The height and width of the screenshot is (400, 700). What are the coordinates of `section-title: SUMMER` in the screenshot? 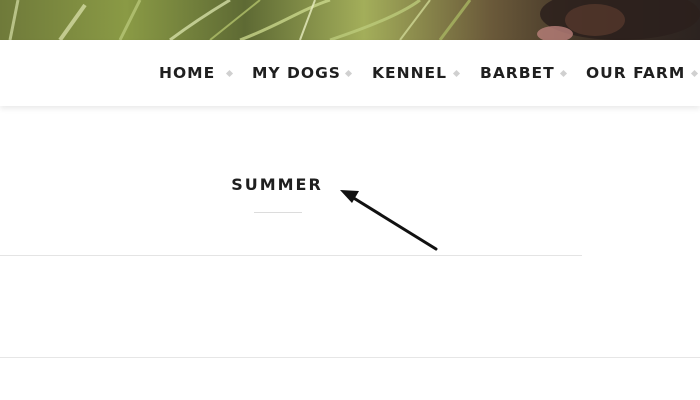 It's located at (277, 184).